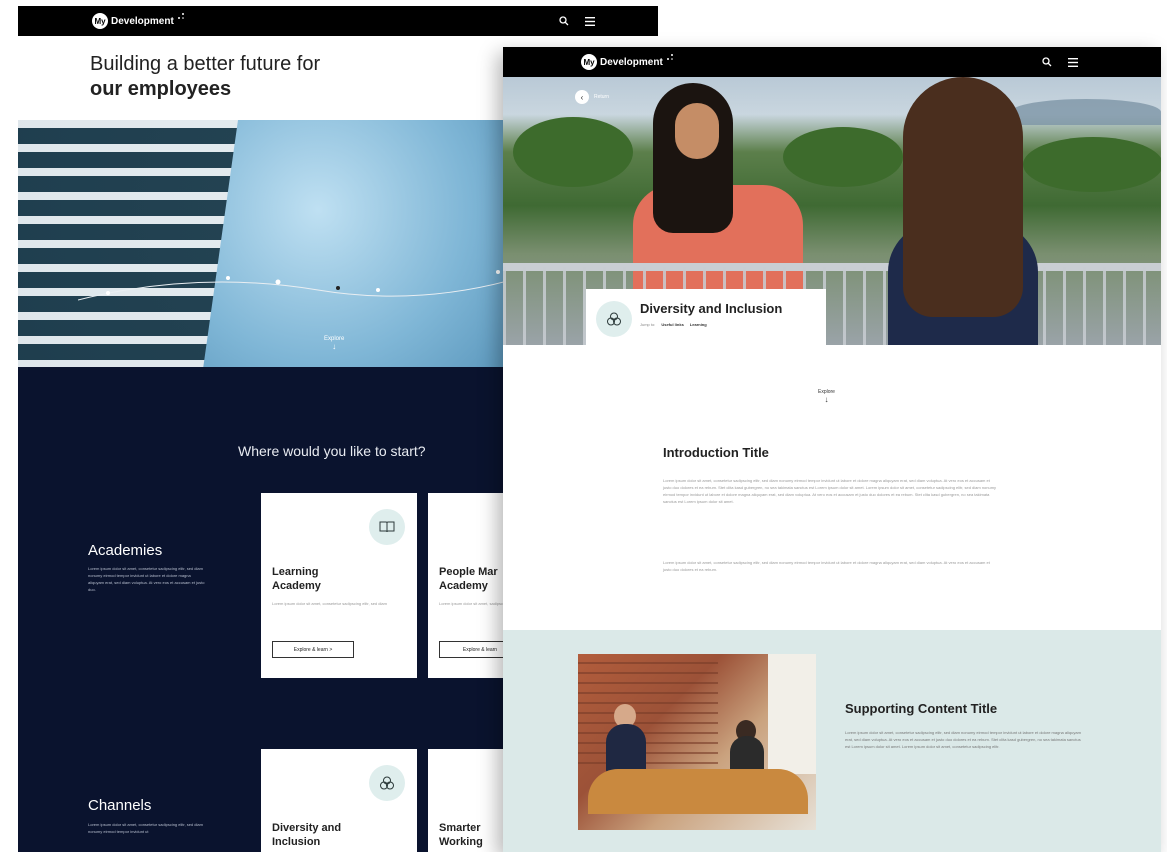 This screenshot has width=1167, height=852. Describe the element at coordinates (468, 579) in the screenshot. I see `card-title: People Mar Academy` at that location.